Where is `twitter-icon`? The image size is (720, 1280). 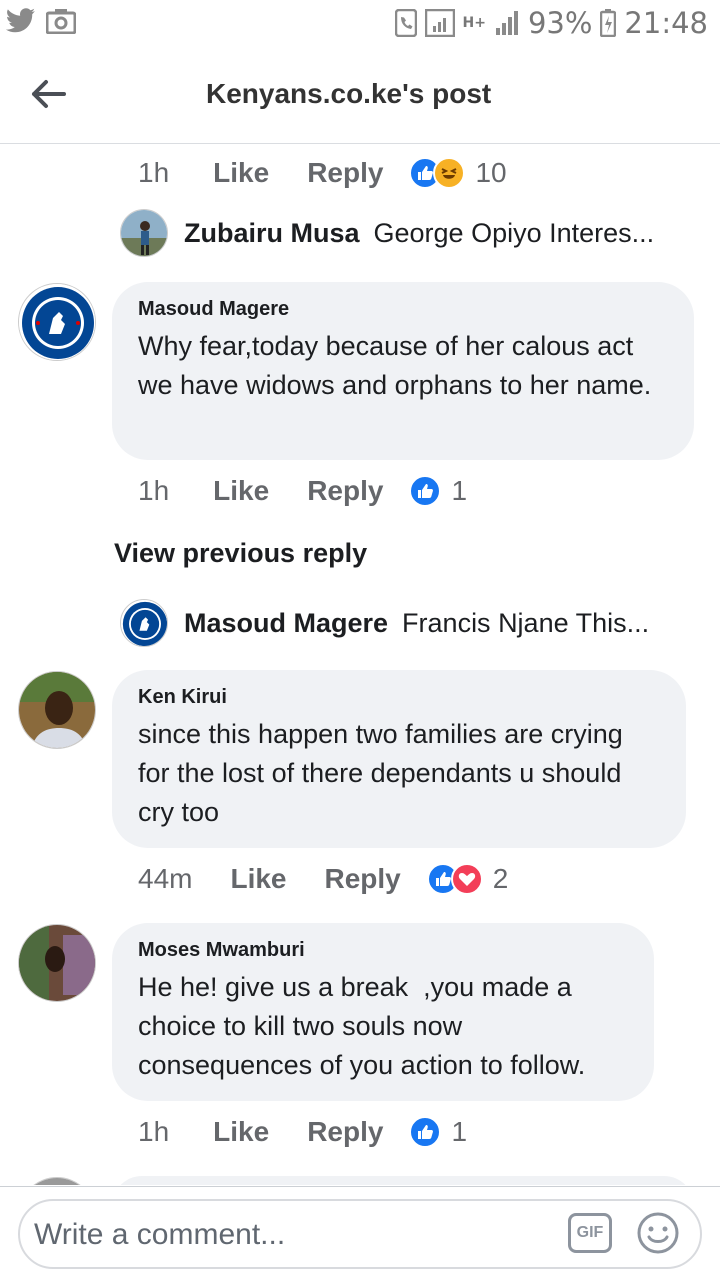 twitter-icon is located at coordinates (20, 20).